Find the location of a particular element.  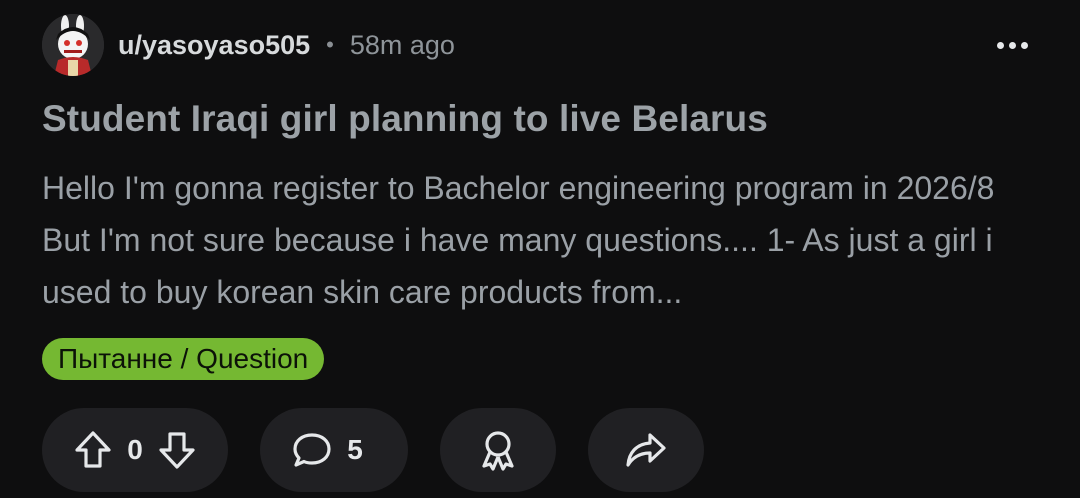

vote-count: 0 is located at coordinates (135, 449).